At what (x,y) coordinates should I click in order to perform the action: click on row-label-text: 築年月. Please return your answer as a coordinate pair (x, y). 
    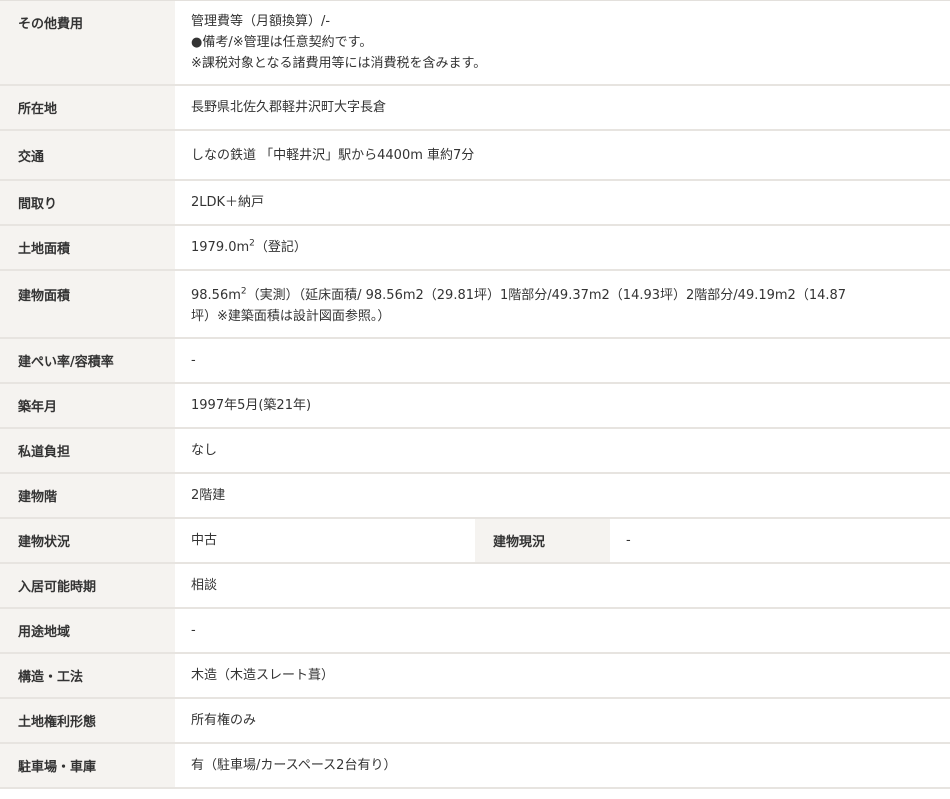
    Looking at the image, I should click on (38, 407).